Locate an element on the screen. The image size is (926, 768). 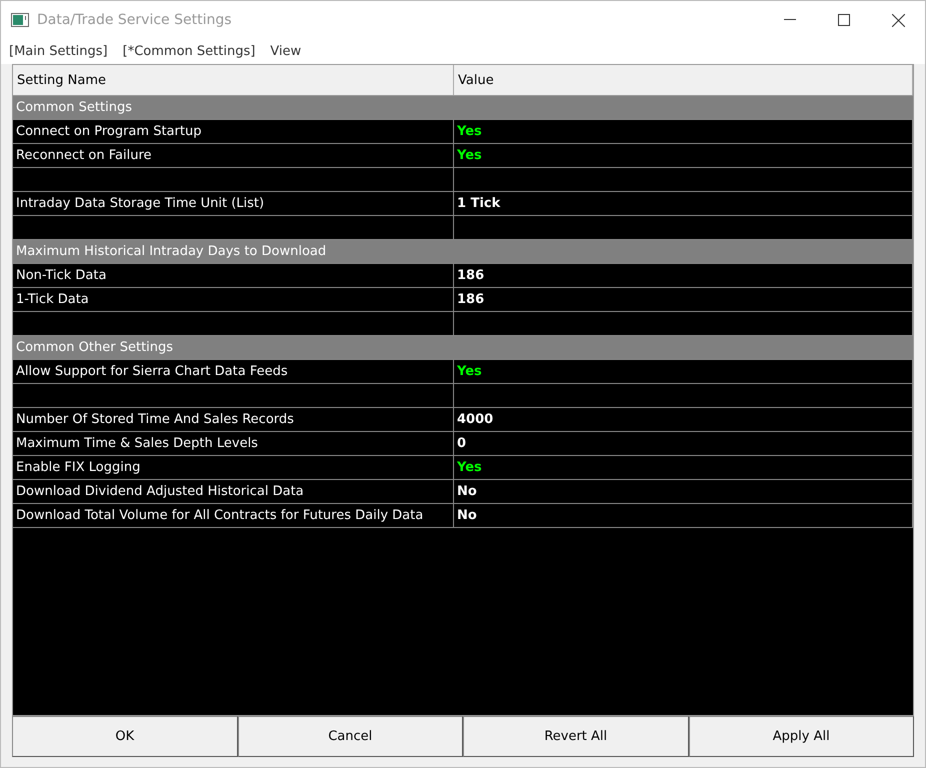
dialog-button: Apply All is located at coordinates (801, 736).